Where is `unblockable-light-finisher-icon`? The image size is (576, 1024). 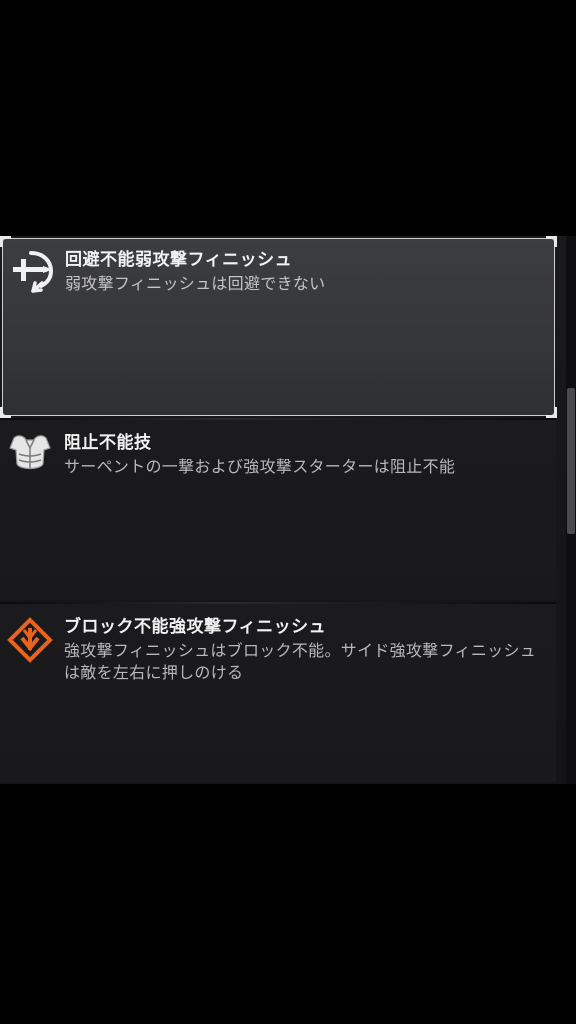
unblockable-light-finisher-icon is located at coordinates (33, 271).